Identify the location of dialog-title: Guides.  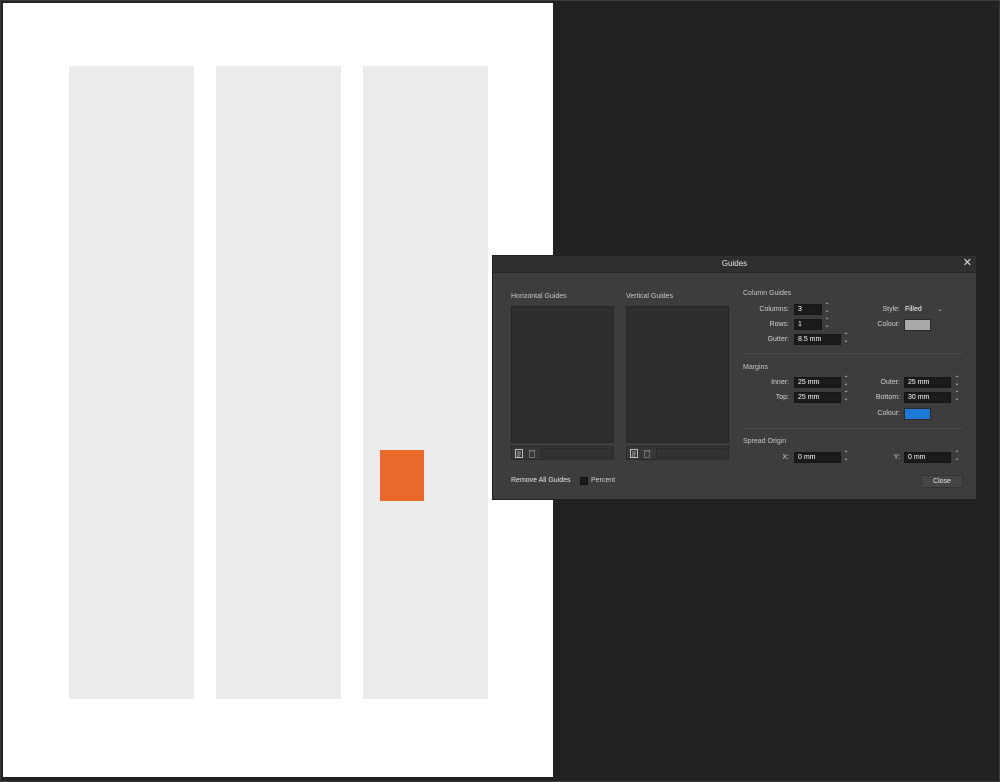
(734, 263).